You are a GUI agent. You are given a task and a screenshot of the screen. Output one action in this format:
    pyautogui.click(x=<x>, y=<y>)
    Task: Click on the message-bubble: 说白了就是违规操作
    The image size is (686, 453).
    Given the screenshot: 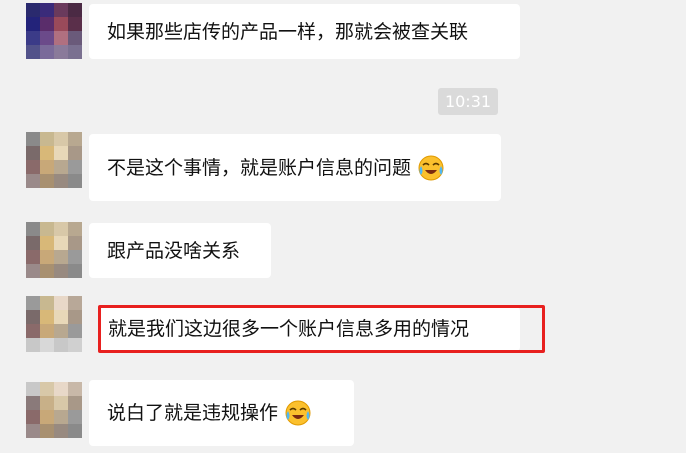 What is the action you would take?
    pyautogui.click(x=221, y=413)
    